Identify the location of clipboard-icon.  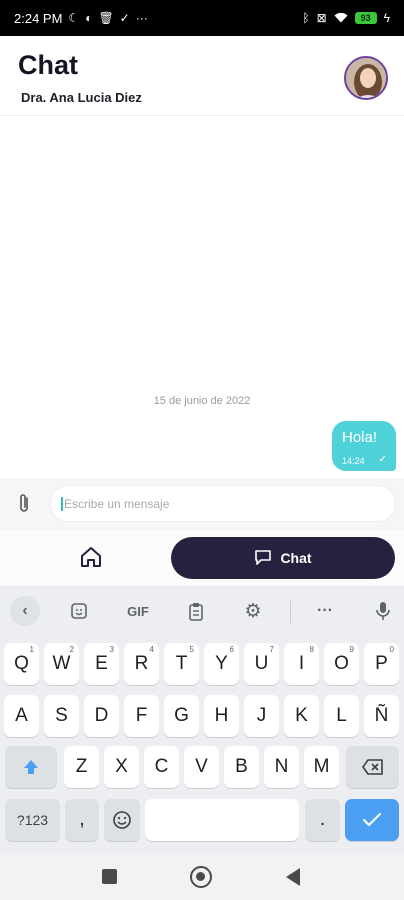
(196, 611).